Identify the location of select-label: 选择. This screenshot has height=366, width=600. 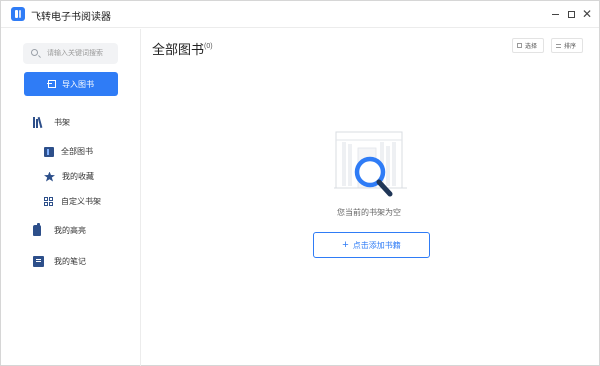
(531, 47).